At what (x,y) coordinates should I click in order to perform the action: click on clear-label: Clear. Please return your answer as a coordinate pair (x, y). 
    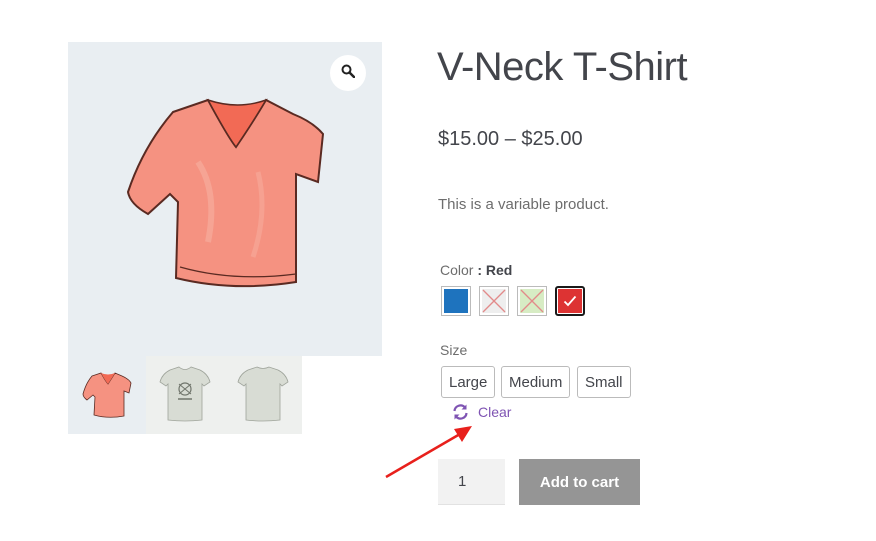
    Looking at the image, I should click on (495, 412).